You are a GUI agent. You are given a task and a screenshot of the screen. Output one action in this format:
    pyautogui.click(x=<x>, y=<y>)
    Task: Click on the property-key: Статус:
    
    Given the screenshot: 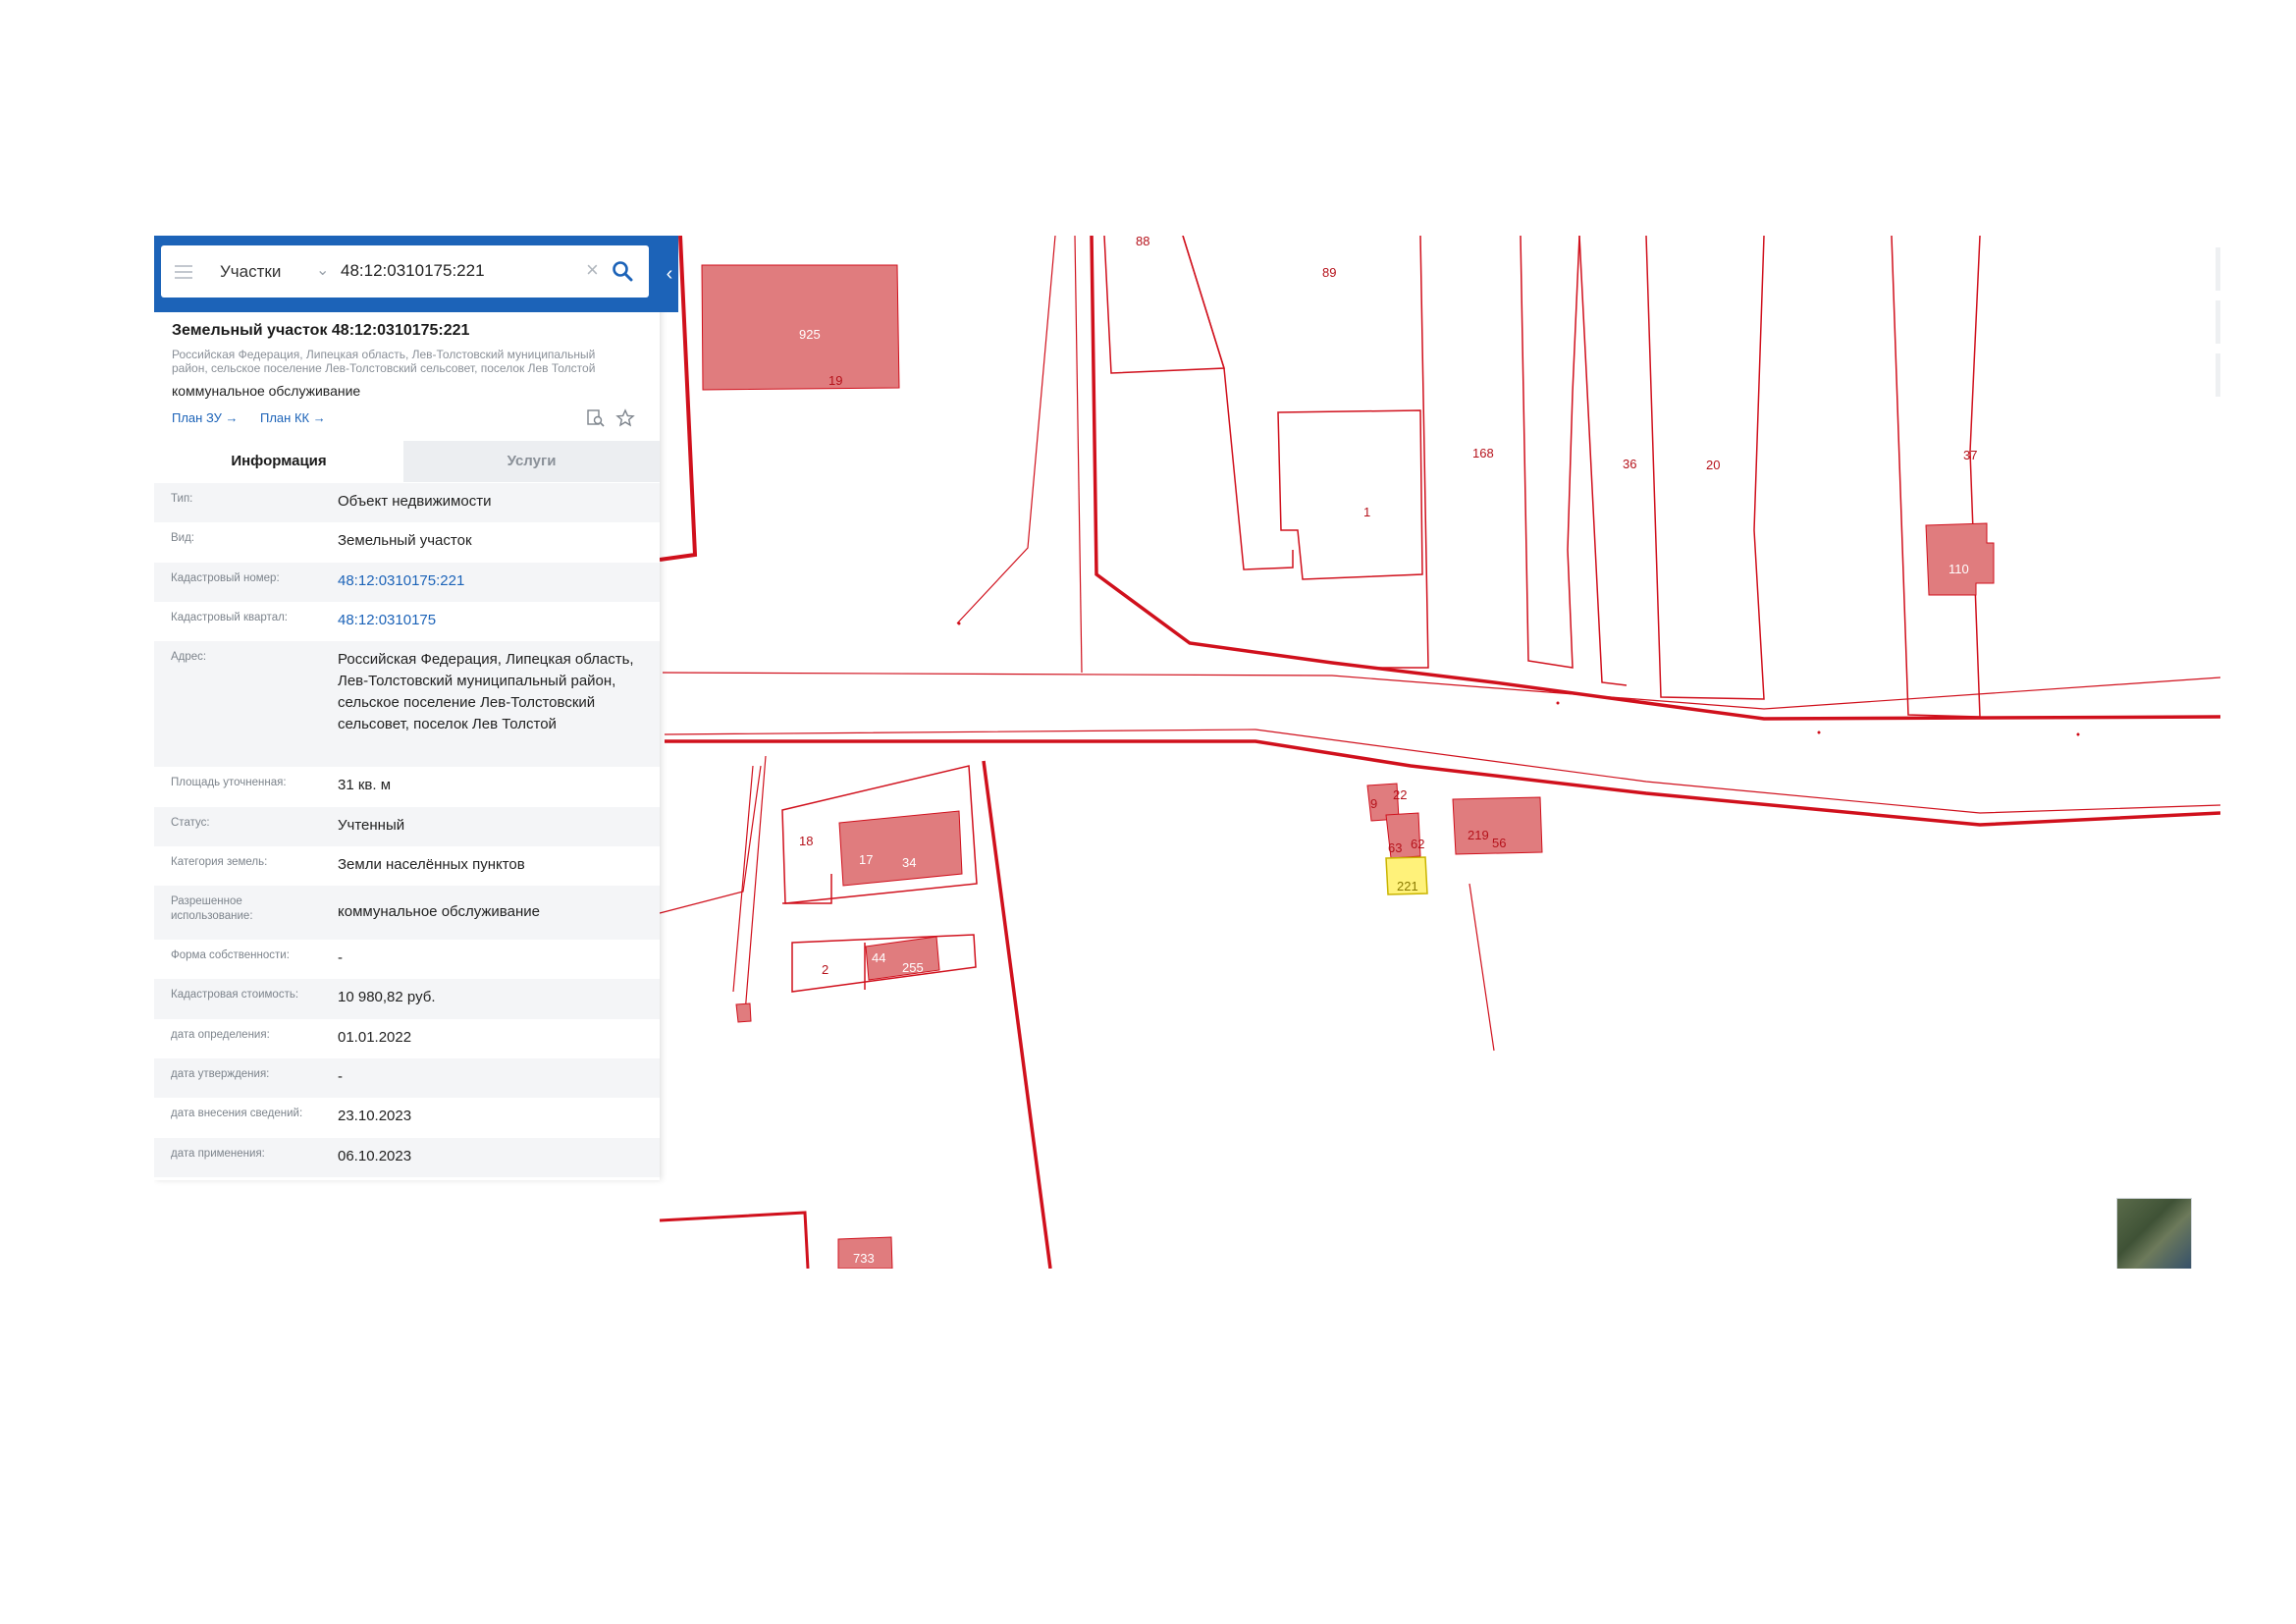 What is the action you would take?
    pyautogui.click(x=190, y=823)
    